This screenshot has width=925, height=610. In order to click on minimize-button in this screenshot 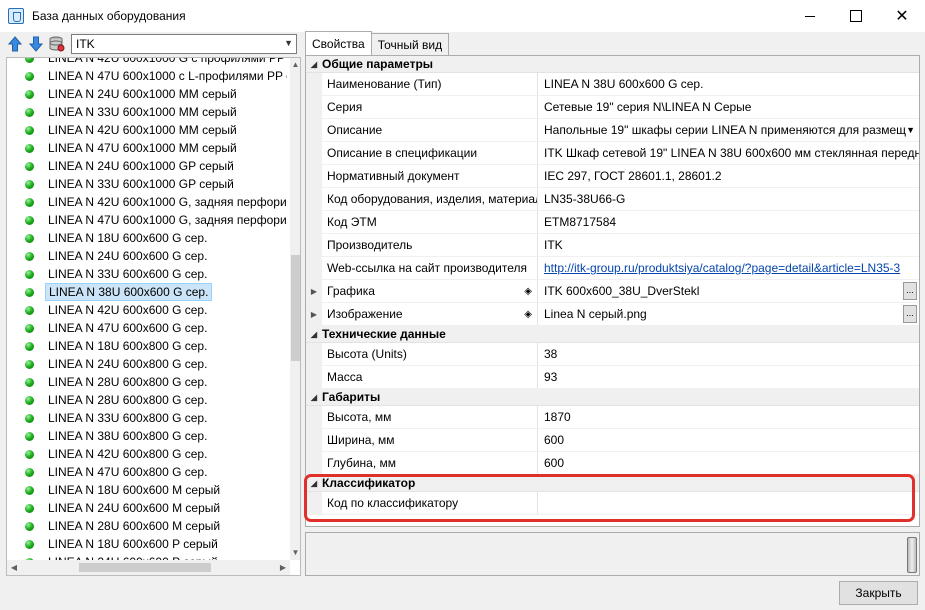, I will do `click(810, 16)`.